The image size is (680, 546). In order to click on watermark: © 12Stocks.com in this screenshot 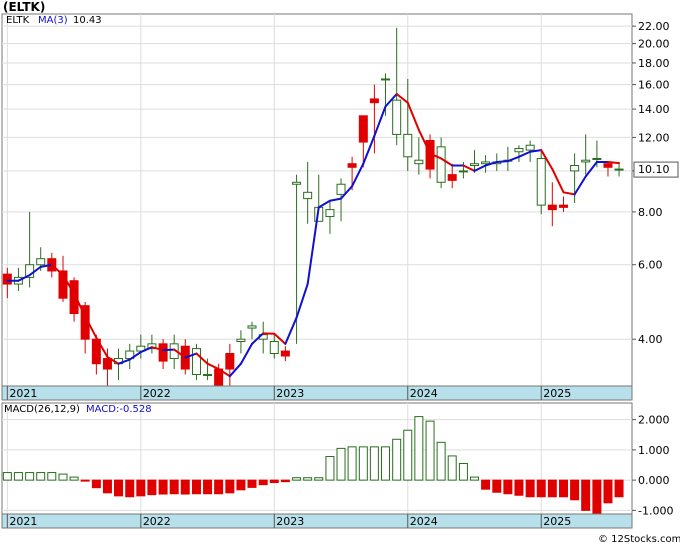, I will do `click(639, 539)`.